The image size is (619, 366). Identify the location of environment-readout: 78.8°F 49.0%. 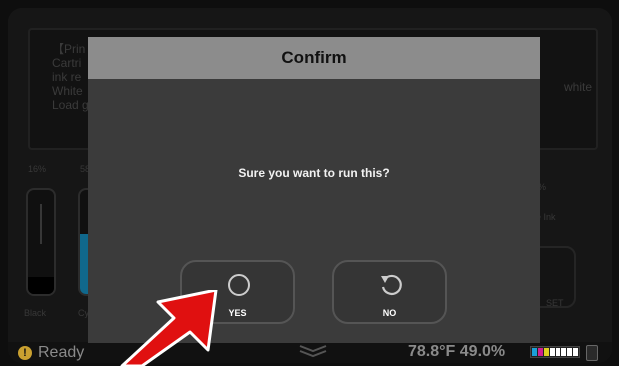
(456, 352).